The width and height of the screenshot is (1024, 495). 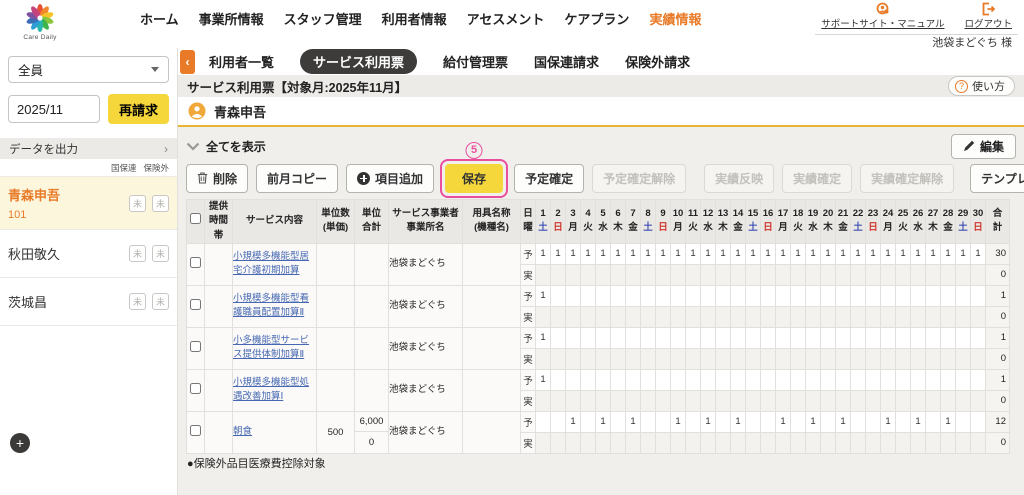 I want to click on nav-item-item: 事業所情報, so click(x=231, y=18).